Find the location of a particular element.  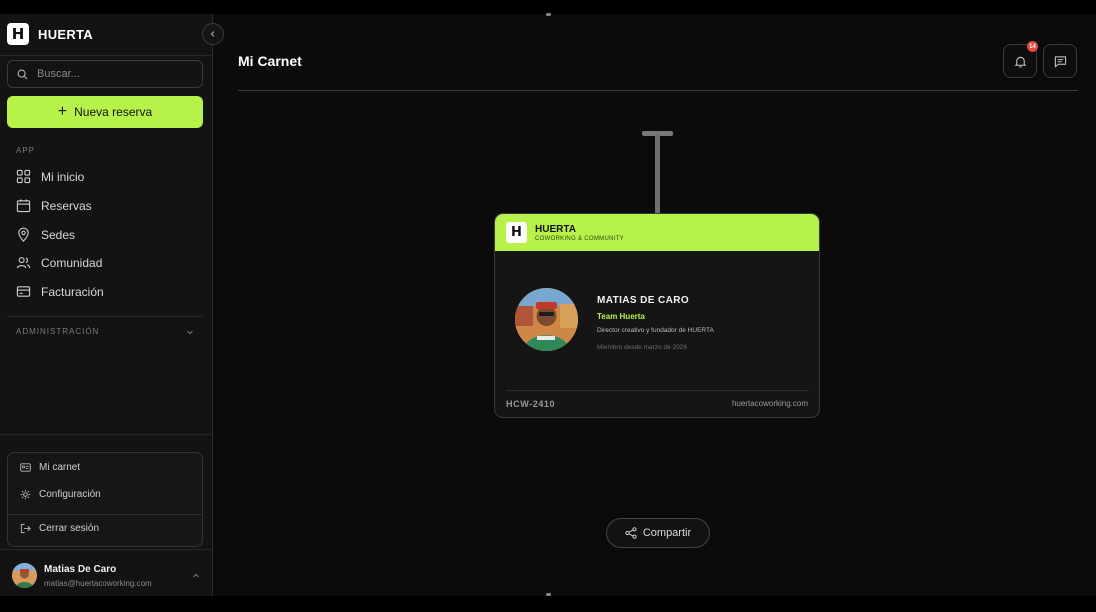

share-label: Compartir is located at coordinates (667, 533).